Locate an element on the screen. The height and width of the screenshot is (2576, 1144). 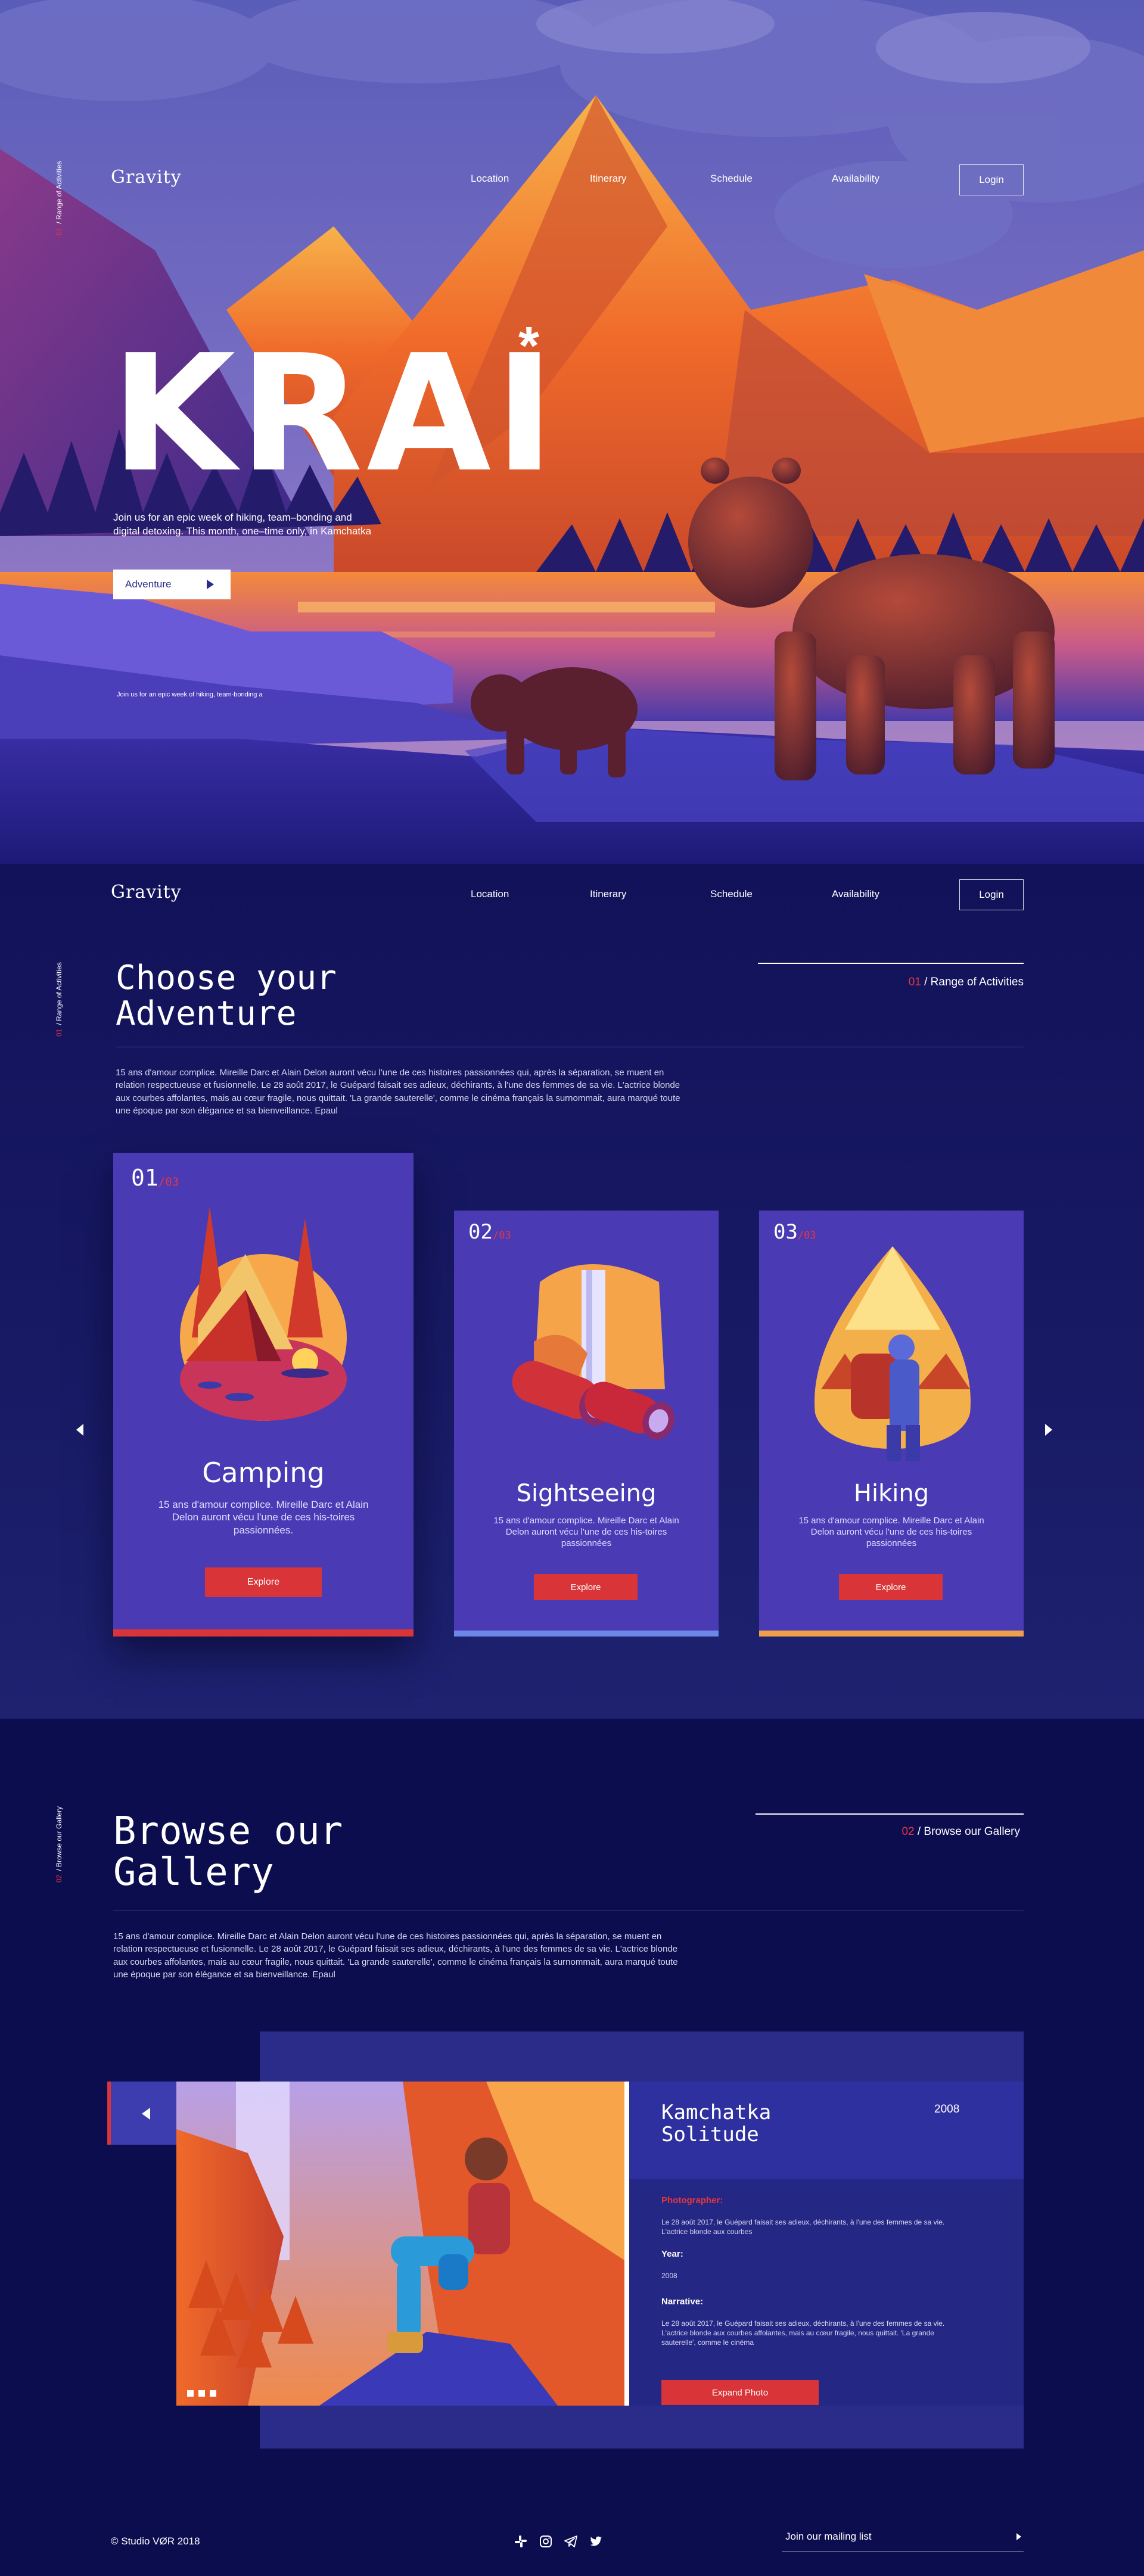
instagram-icon is located at coordinates (546, 2541).